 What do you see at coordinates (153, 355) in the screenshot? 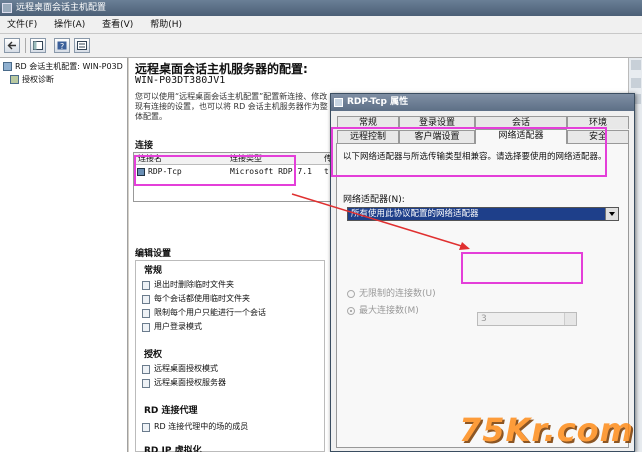
I see `group-licensing-title: 授权` at bounding box center [153, 355].